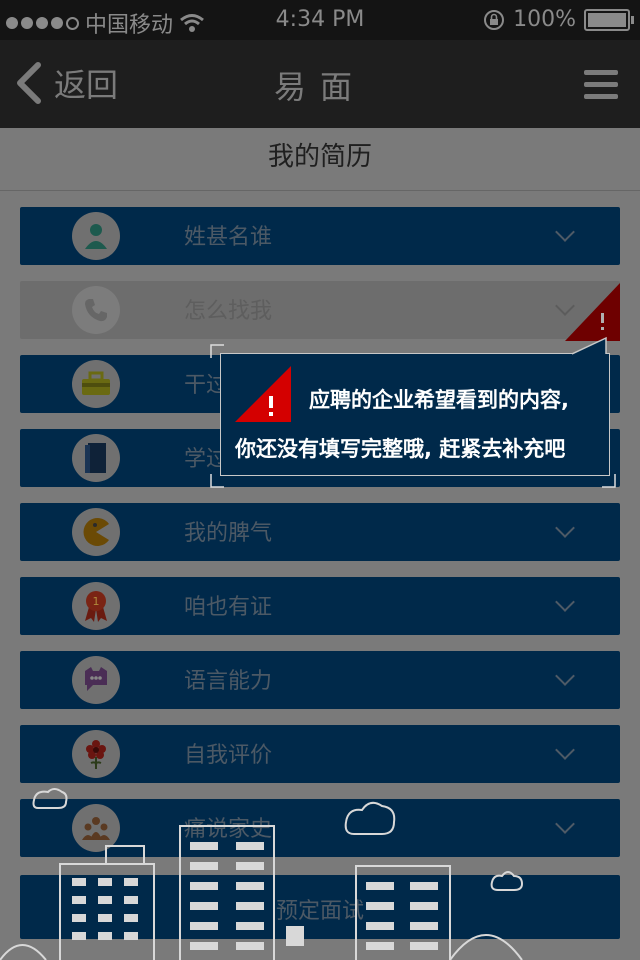  I want to click on section-row-contact: 怎么找我, so click(320, 310).